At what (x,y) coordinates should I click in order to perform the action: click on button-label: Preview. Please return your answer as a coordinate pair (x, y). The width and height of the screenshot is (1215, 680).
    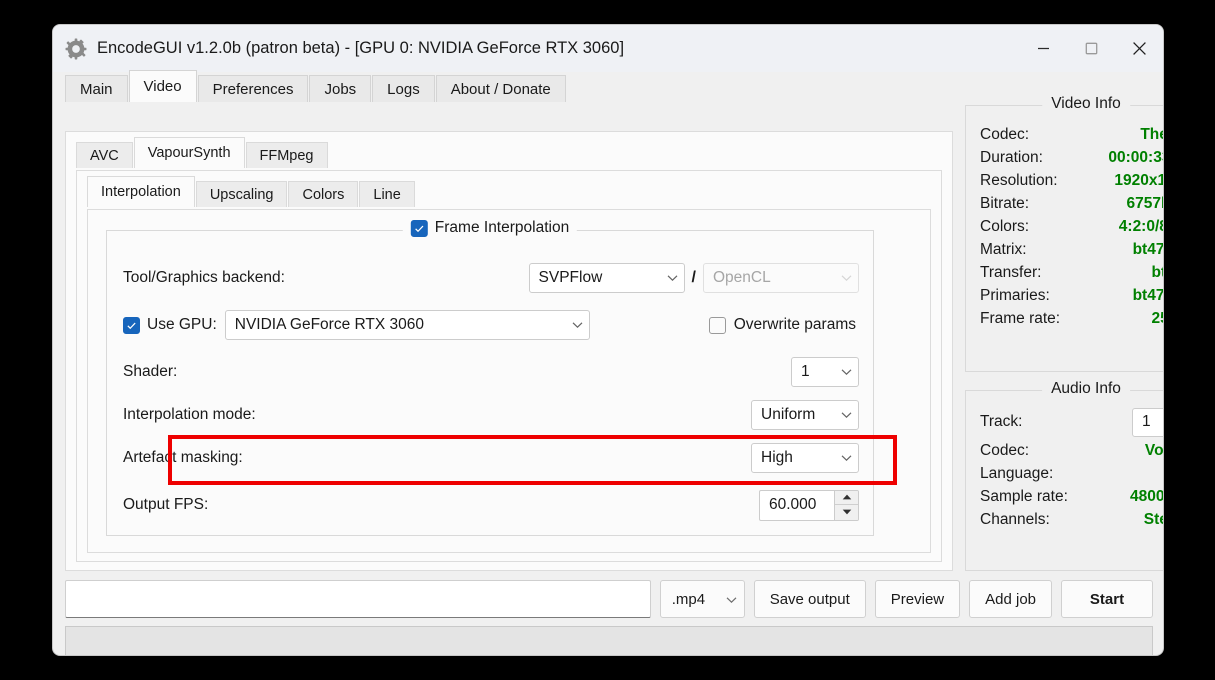
    Looking at the image, I should click on (917, 599).